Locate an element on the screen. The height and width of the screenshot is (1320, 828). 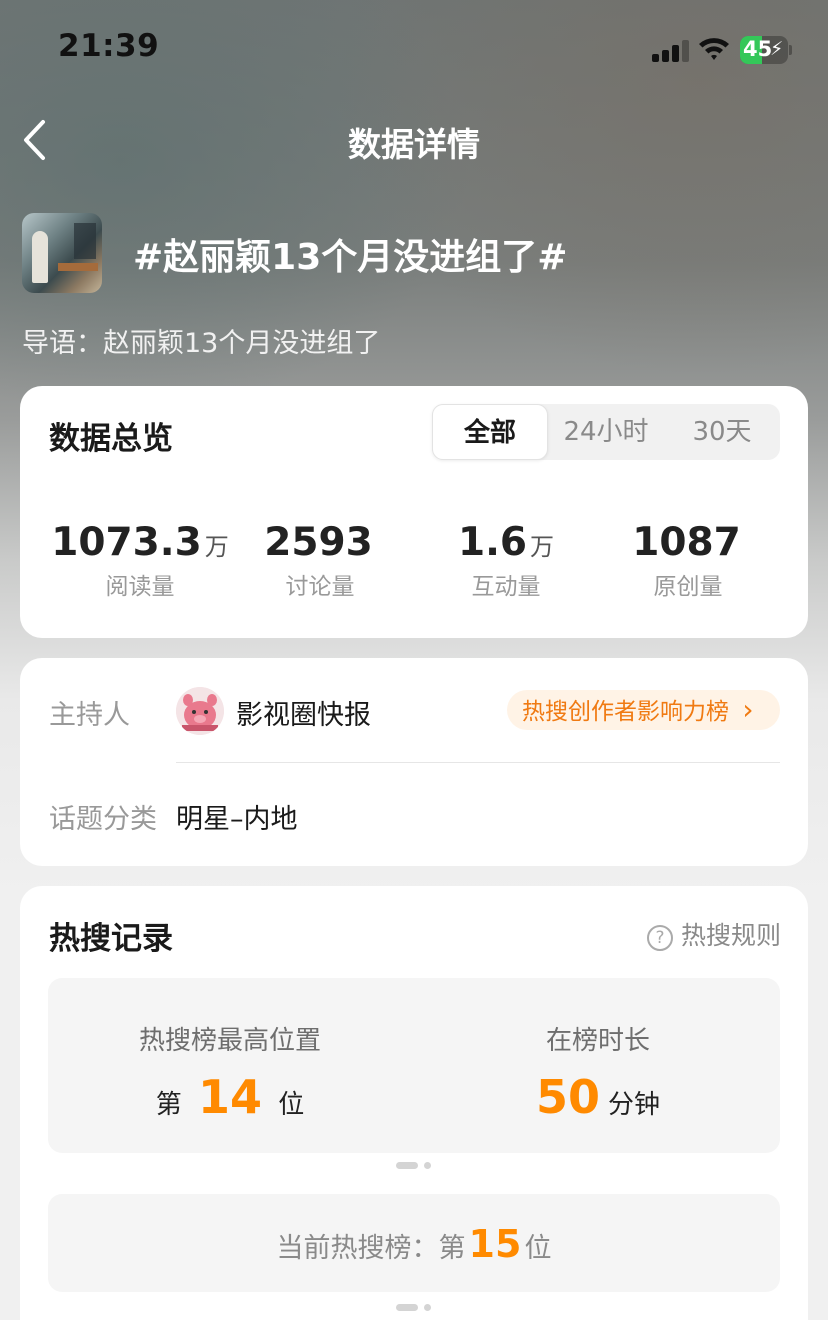
peak-number: 14 is located at coordinates (229, 1097).